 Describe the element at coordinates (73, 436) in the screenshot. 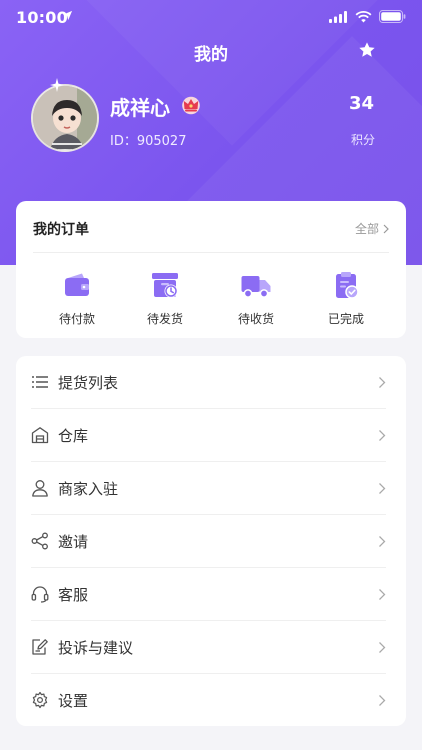

I see `menu-item-label: 仓库` at that location.